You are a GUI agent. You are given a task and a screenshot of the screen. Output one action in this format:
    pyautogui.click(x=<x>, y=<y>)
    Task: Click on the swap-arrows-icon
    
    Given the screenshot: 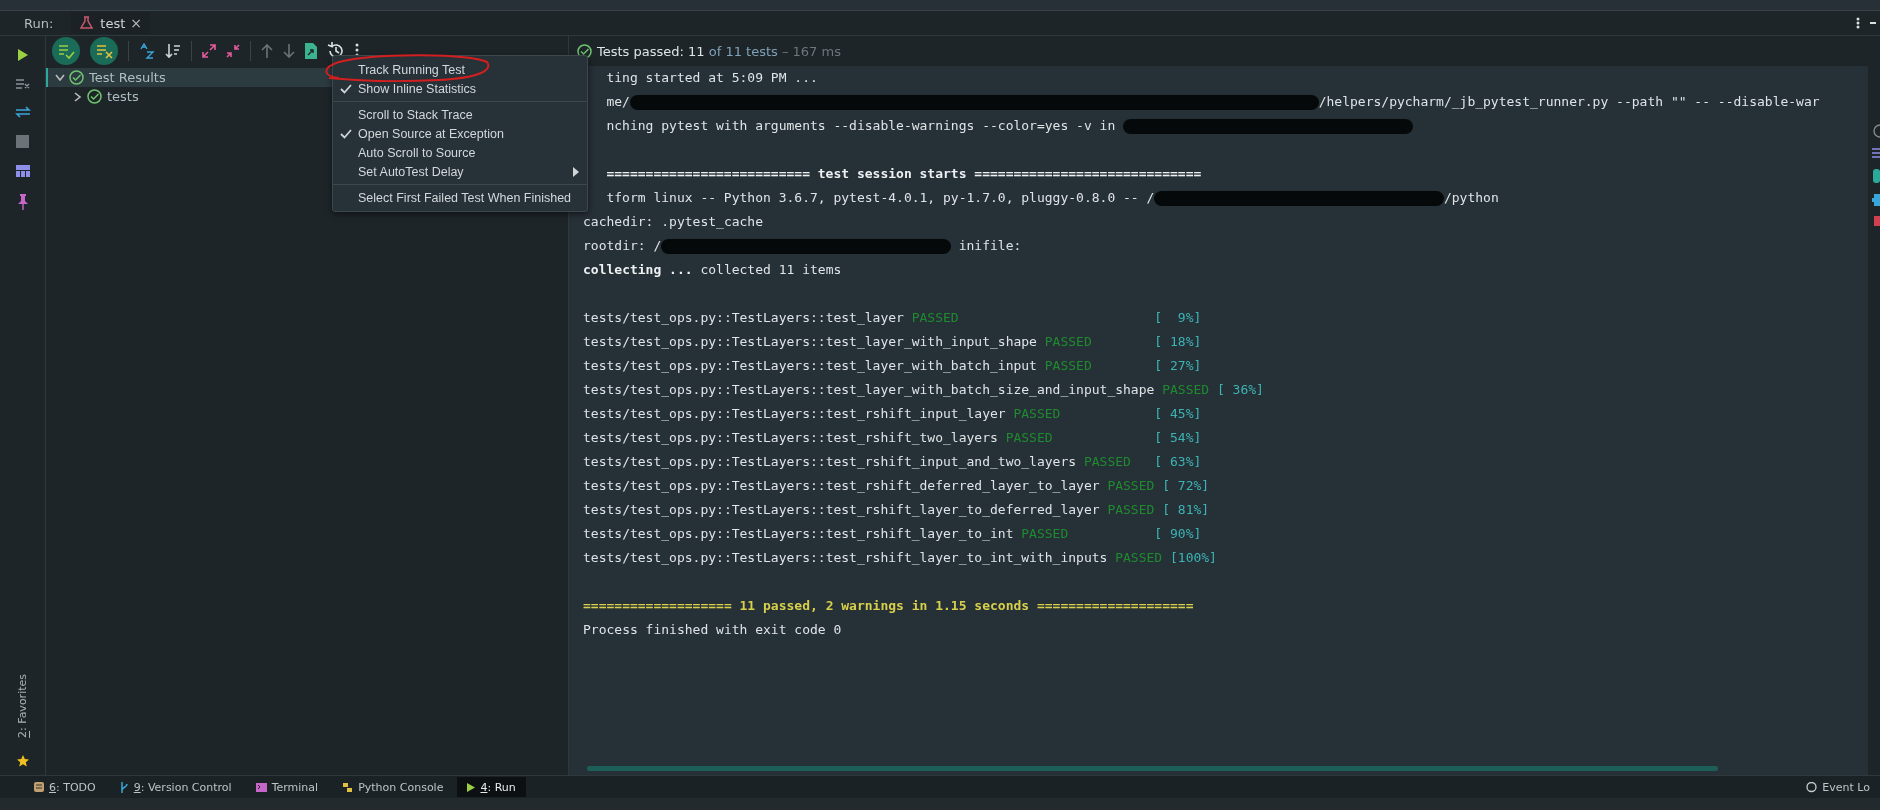 What is the action you would take?
    pyautogui.click(x=22, y=112)
    